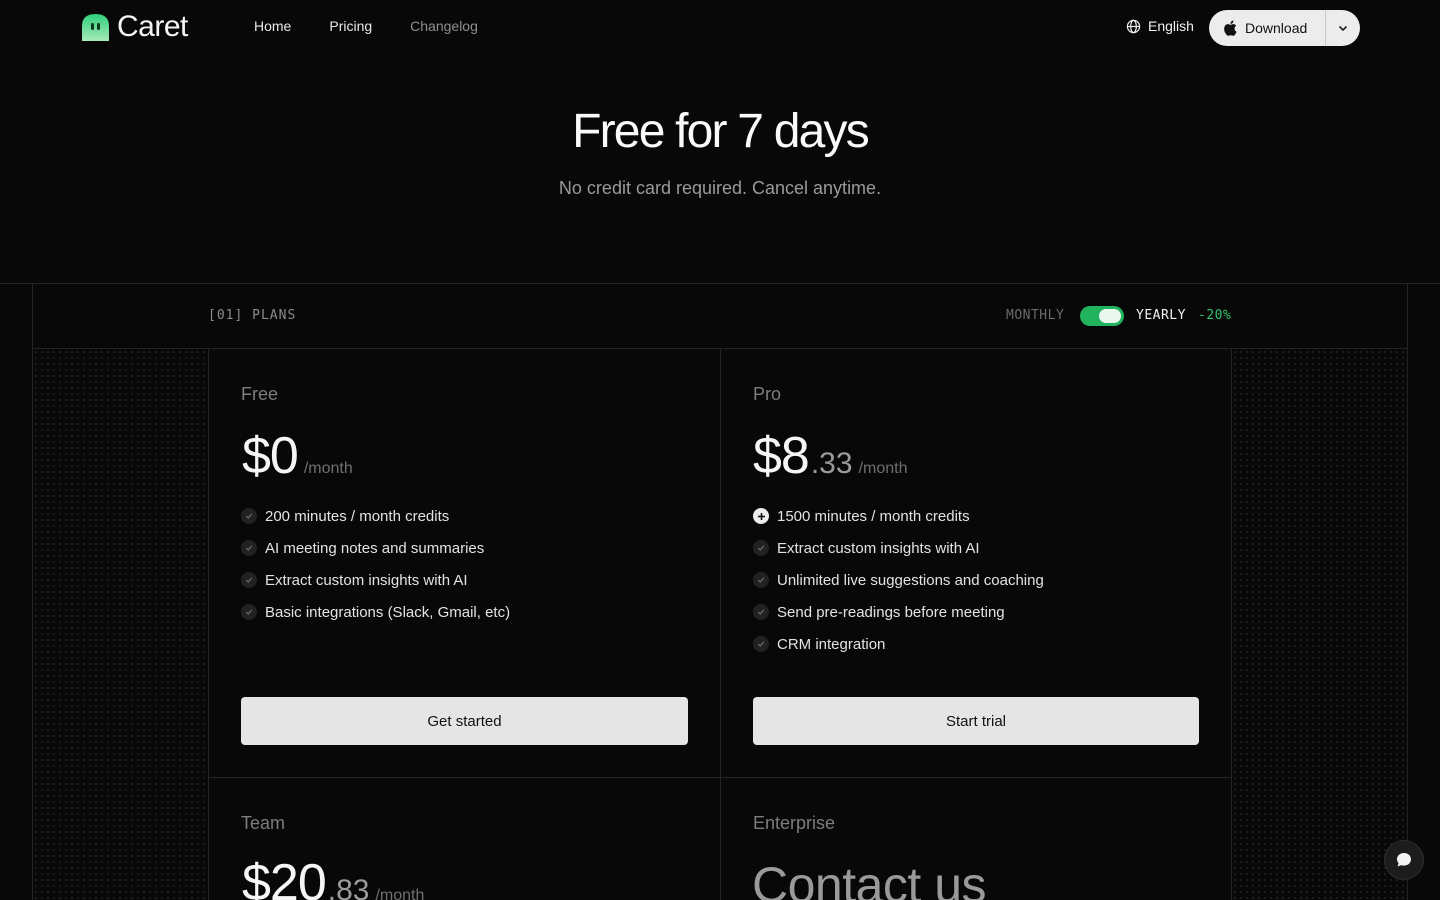 The height and width of the screenshot is (900, 1440). What do you see at coordinates (263, 823) in the screenshot?
I see `plan-name-team: Team` at bounding box center [263, 823].